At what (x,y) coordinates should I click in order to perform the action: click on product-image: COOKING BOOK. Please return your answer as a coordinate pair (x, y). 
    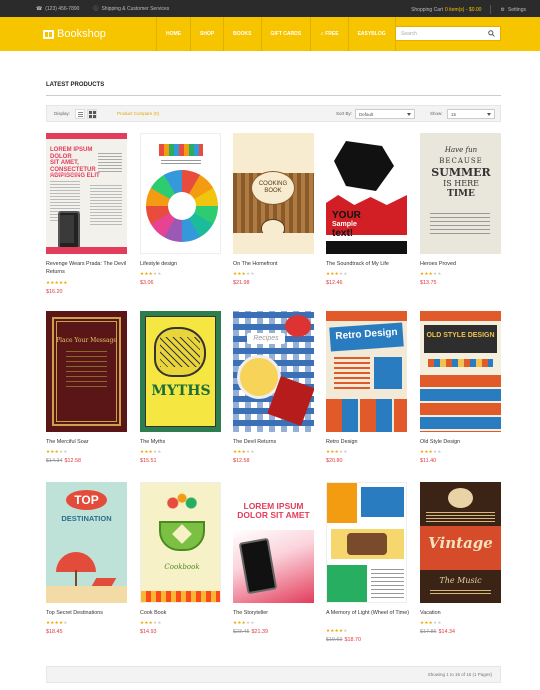
    Looking at the image, I should click on (273, 193).